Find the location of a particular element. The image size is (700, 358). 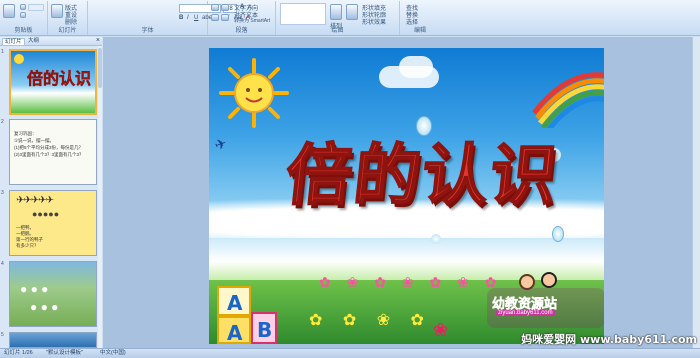

slide-counter: 幻灯片 1/26 is located at coordinates (18, 353).